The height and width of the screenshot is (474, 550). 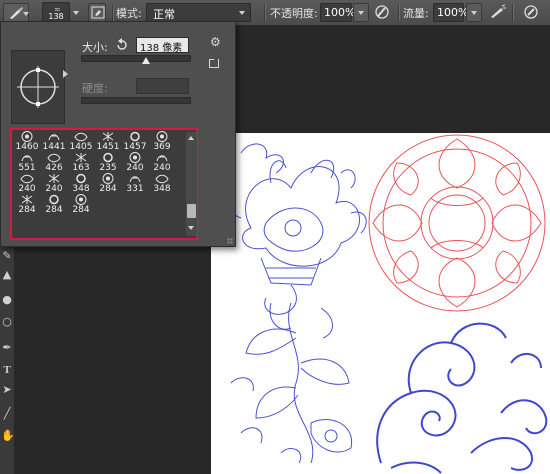 I want to click on scrollbar-thumb, so click(x=191, y=211).